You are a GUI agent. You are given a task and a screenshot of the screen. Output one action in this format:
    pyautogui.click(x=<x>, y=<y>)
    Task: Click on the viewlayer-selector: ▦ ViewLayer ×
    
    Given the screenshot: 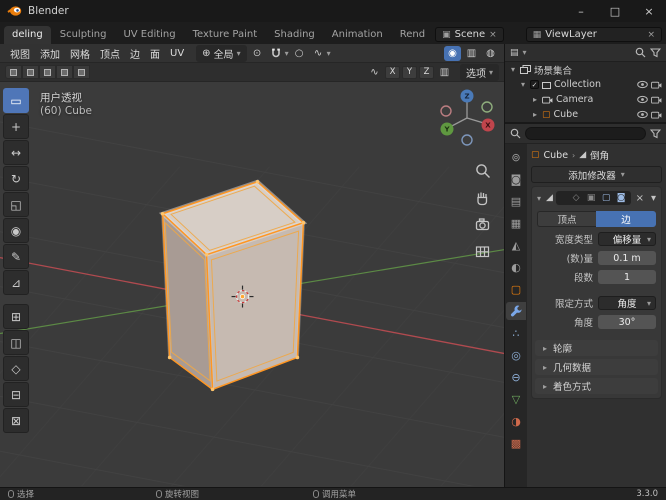 What is the action you would take?
    pyautogui.click(x=593, y=34)
    